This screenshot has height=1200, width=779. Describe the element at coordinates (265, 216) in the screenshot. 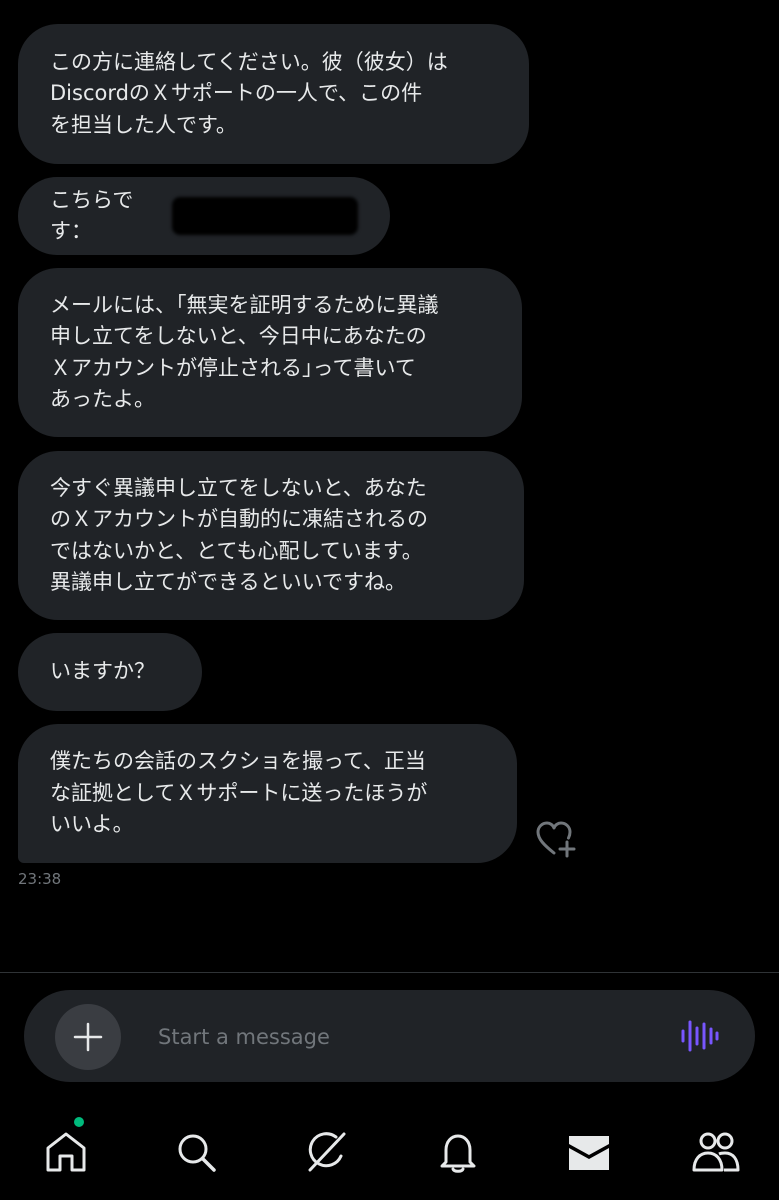

I see `redacted-contact` at that location.